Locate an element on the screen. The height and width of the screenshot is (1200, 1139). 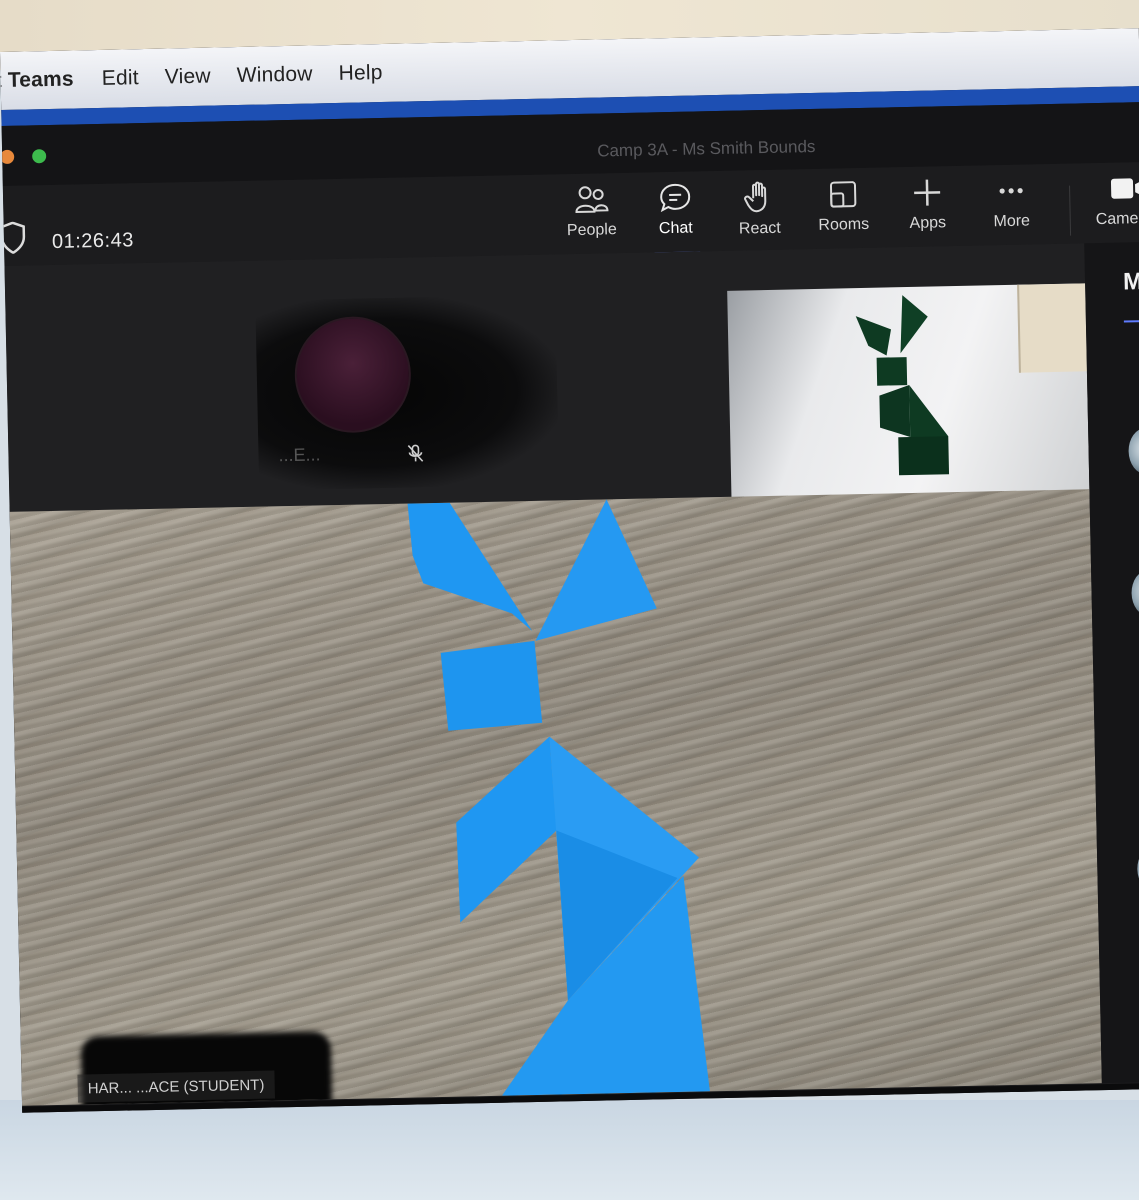
menu-app-teams: t Teams is located at coordinates (37, 80).